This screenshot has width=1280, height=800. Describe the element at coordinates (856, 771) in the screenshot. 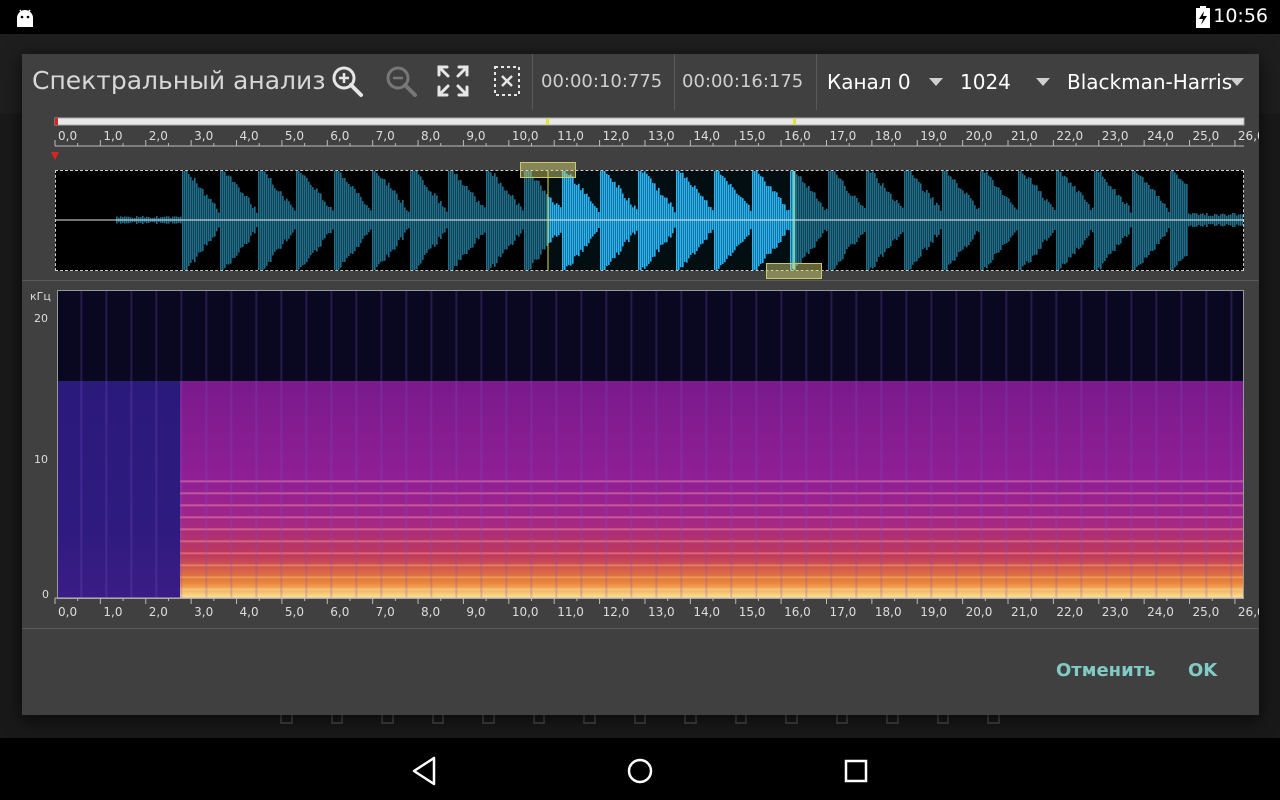

I see `recents-icon` at that location.